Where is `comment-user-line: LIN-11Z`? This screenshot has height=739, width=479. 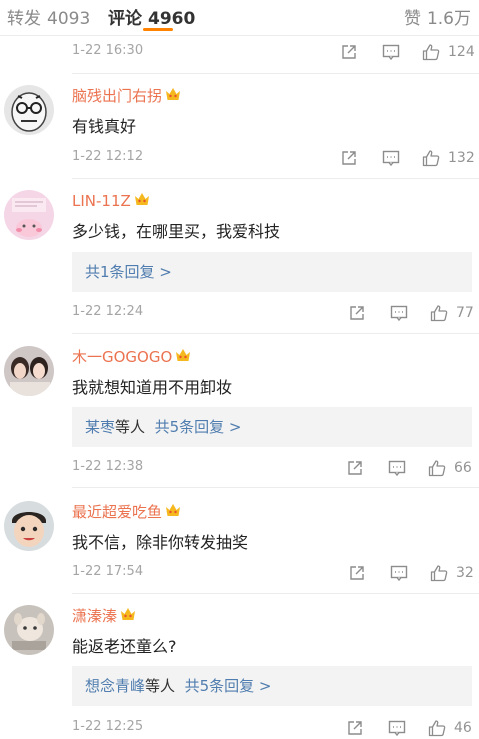 comment-user-line: LIN-11Z is located at coordinates (111, 200).